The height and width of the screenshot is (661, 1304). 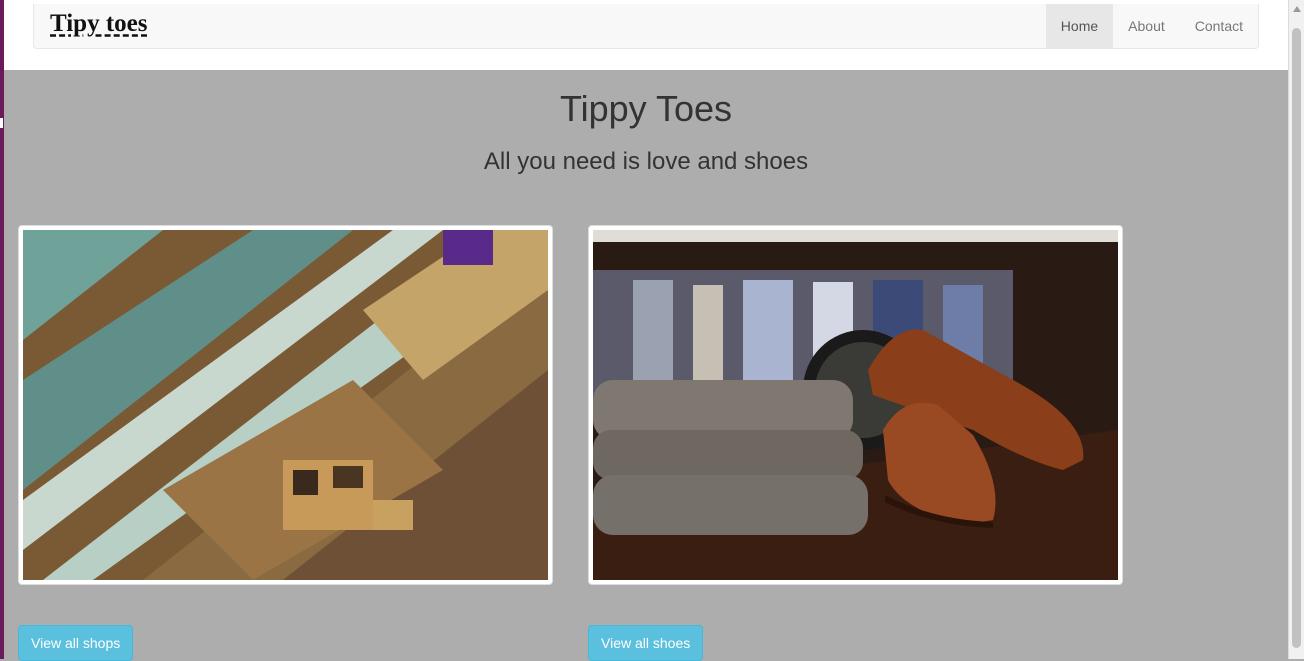 What do you see at coordinates (1296, 338) in the screenshot?
I see `scrollbar-thumb` at bounding box center [1296, 338].